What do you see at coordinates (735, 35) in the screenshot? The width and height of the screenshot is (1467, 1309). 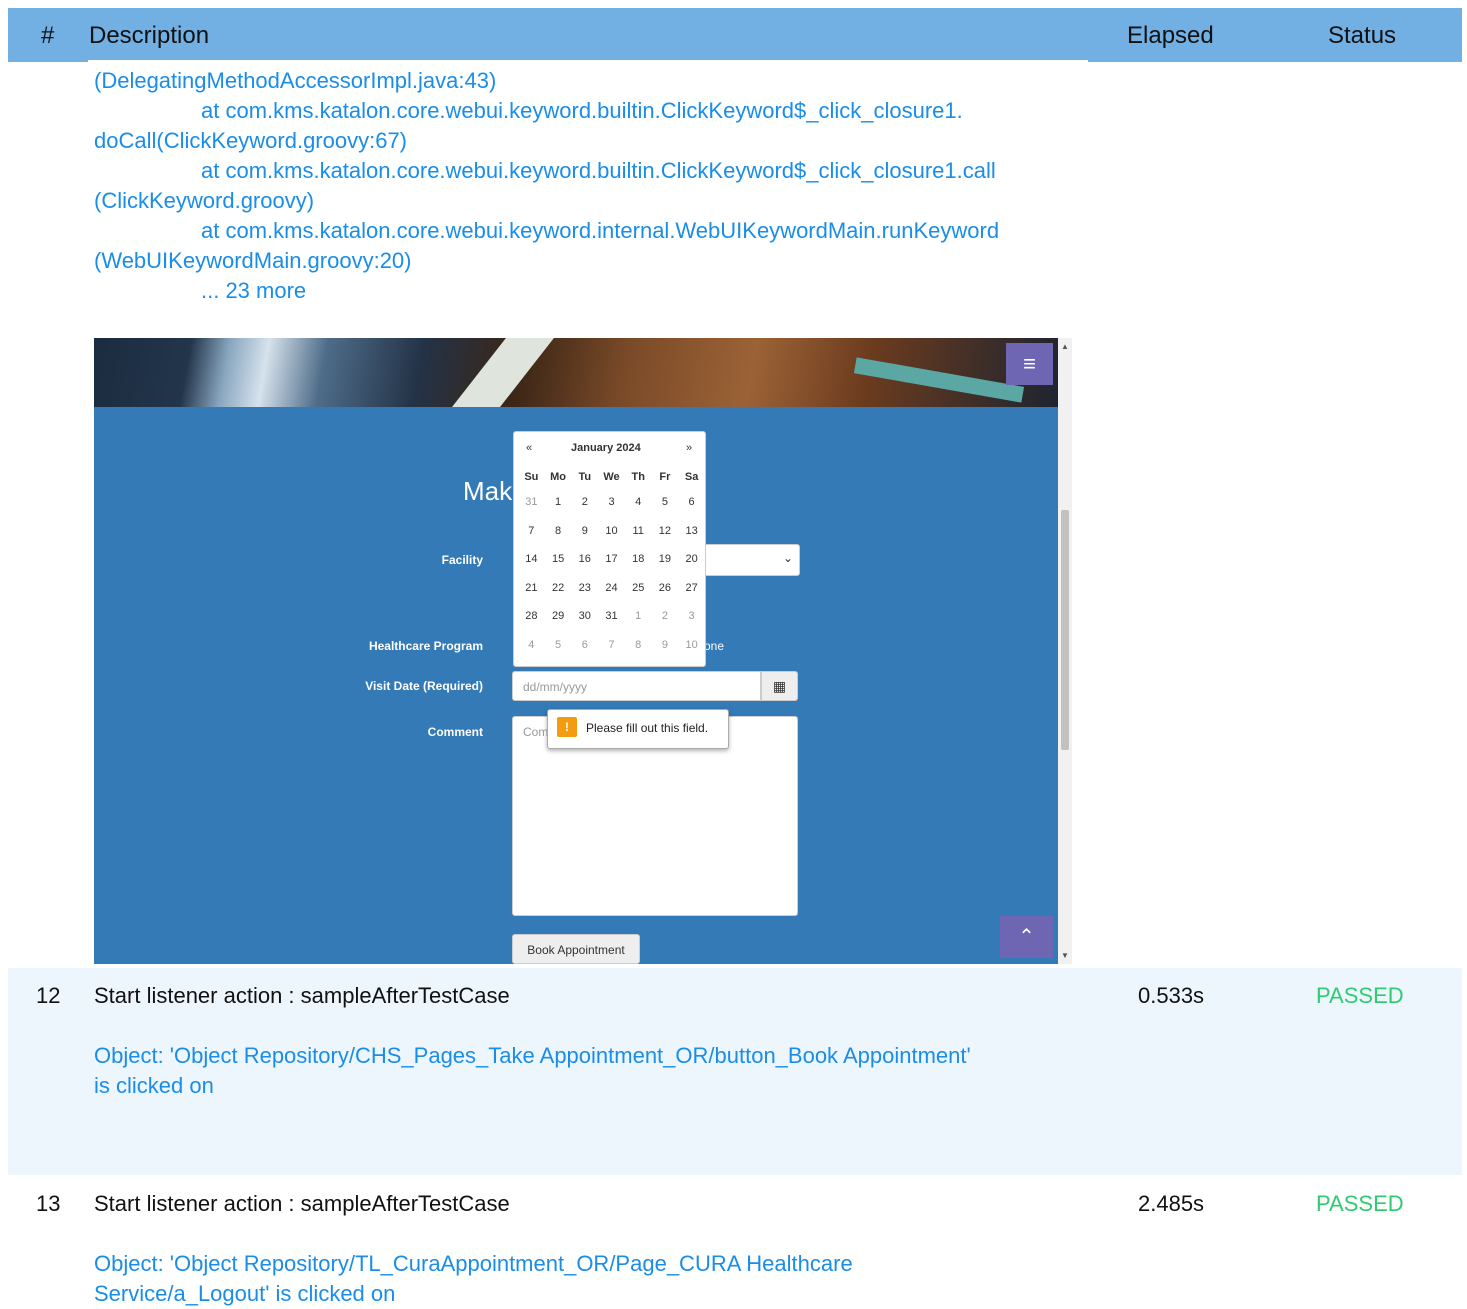 I see `table-header: # Description Elapsed Status` at bounding box center [735, 35].